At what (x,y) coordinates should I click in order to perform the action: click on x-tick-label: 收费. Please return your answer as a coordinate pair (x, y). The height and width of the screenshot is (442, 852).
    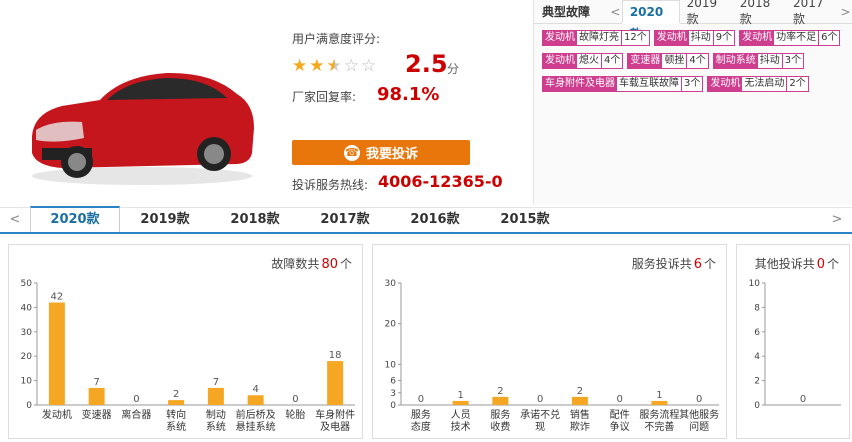
    Looking at the image, I should click on (500, 426).